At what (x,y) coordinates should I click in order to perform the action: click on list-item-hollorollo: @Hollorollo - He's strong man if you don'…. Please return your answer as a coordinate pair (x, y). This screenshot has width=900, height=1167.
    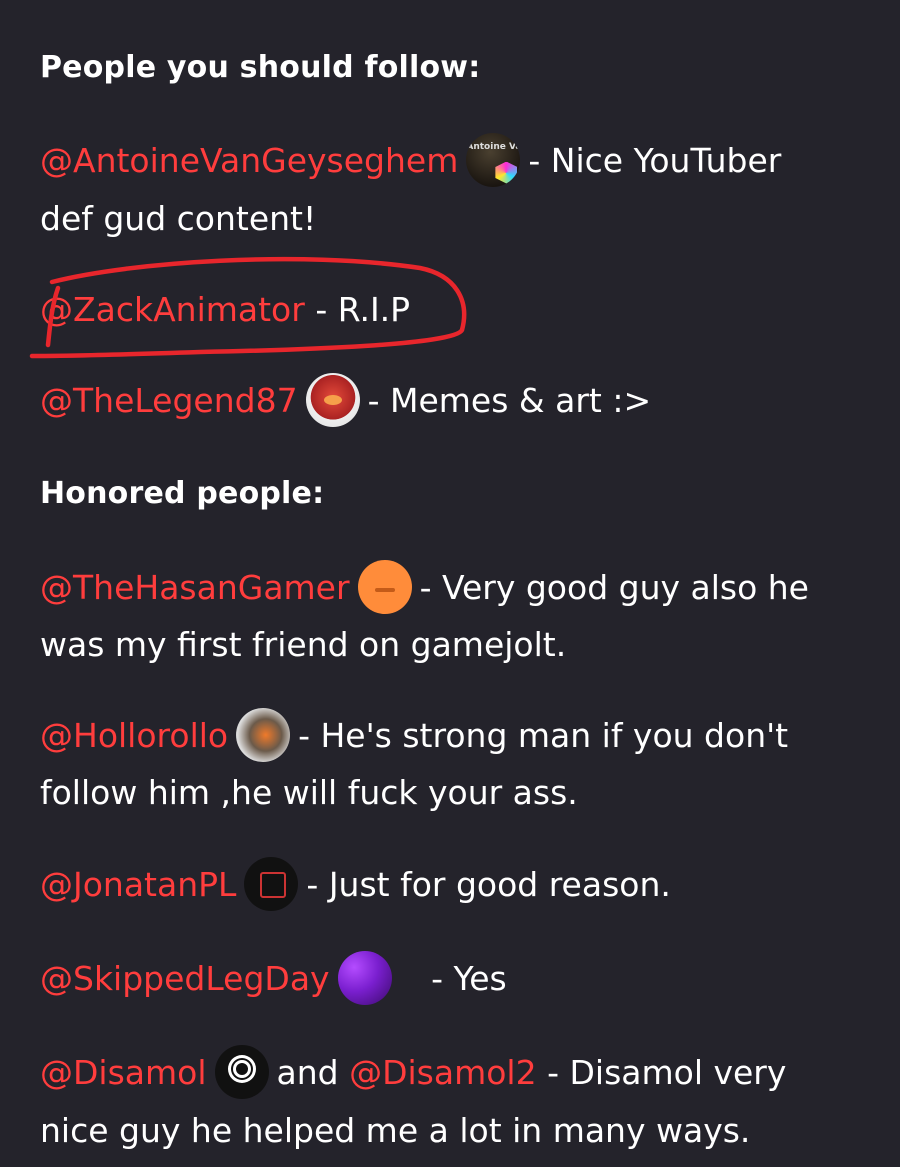
    Looking at the image, I should click on (414, 736).